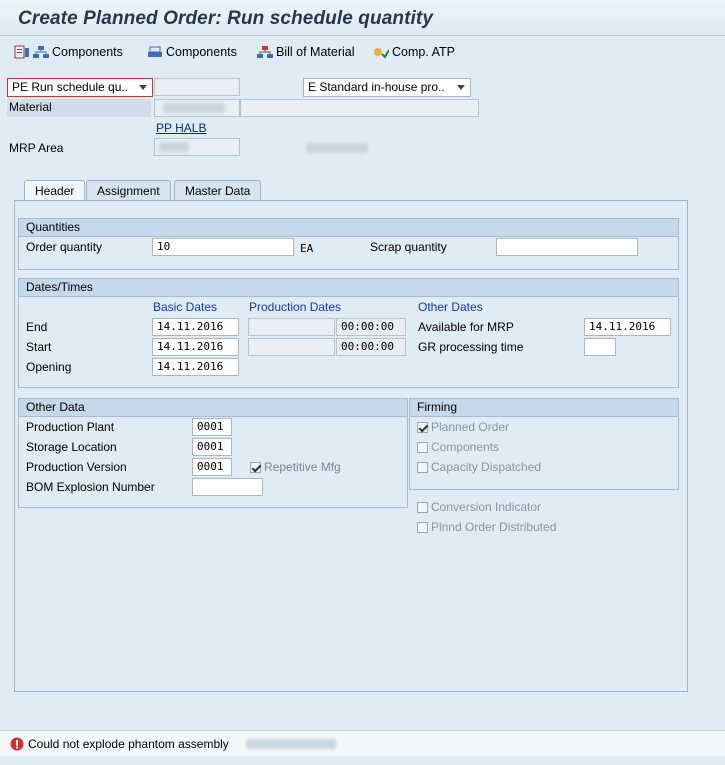 The width and height of the screenshot is (725, 765). I want to click on tray-icon, so click(155, 51).